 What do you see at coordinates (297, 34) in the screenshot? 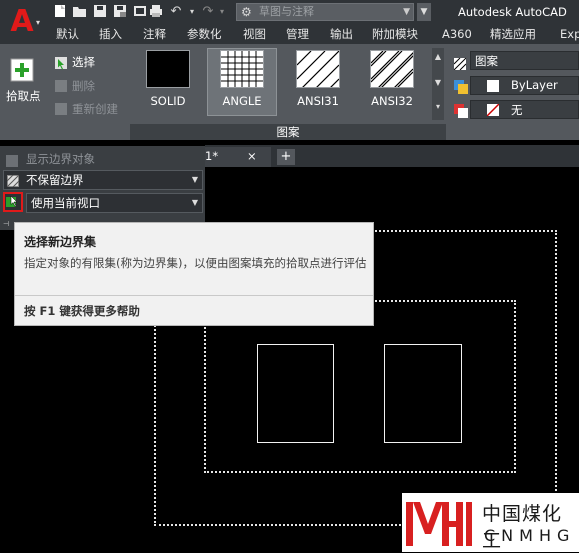
I see `tab-manage: 管理` at bounding box center [297, 34].